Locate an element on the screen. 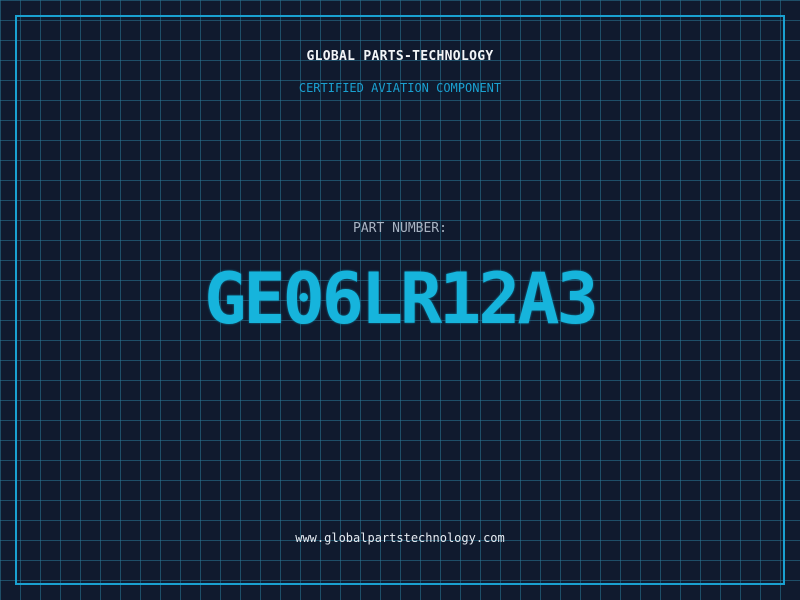 The height and width of the screenshot is (600, 800). company-name: GLOBAL PARTS-TECHNOLOGY is located at coordinates (400, 56).